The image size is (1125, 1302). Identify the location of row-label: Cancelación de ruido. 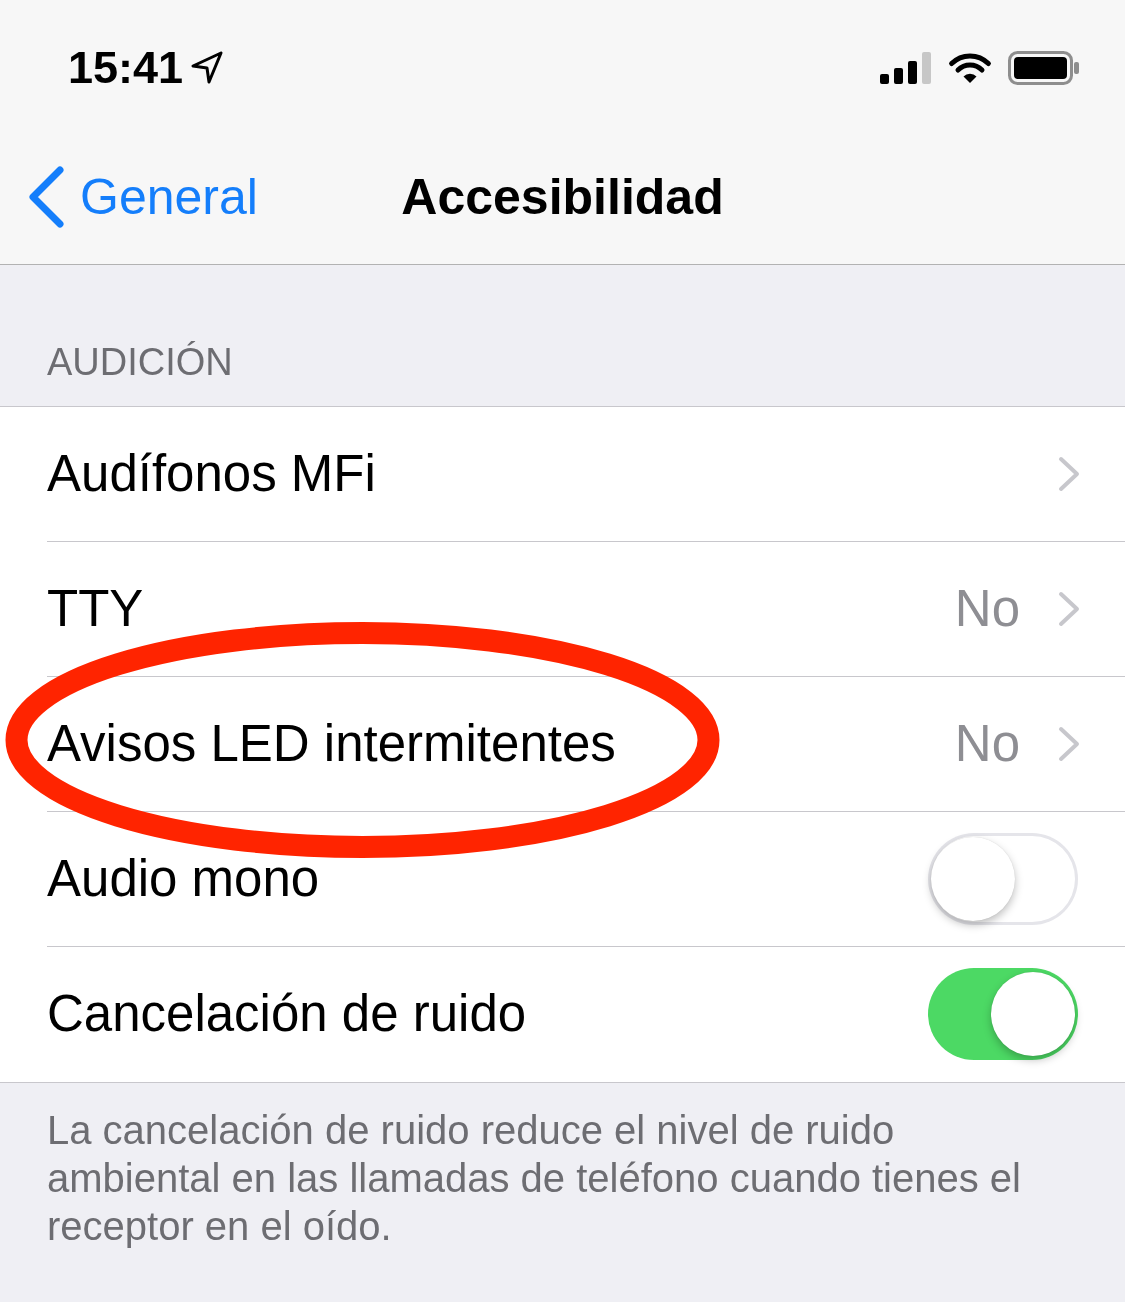
(287, 1014).